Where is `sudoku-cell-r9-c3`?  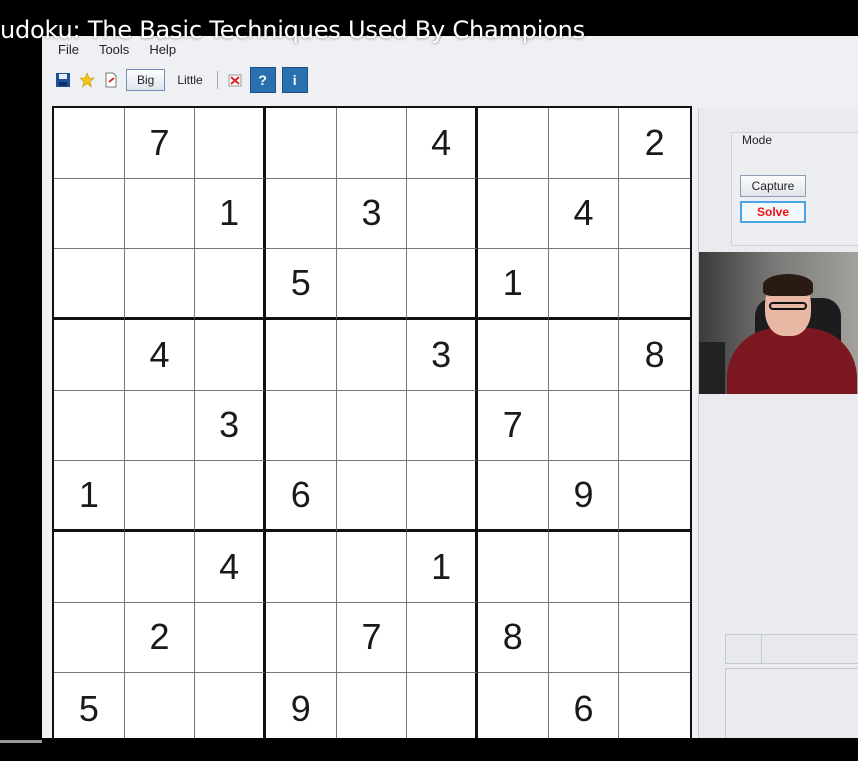
sudoku-cell-r9-c3 is located at coordinates (230, 708).